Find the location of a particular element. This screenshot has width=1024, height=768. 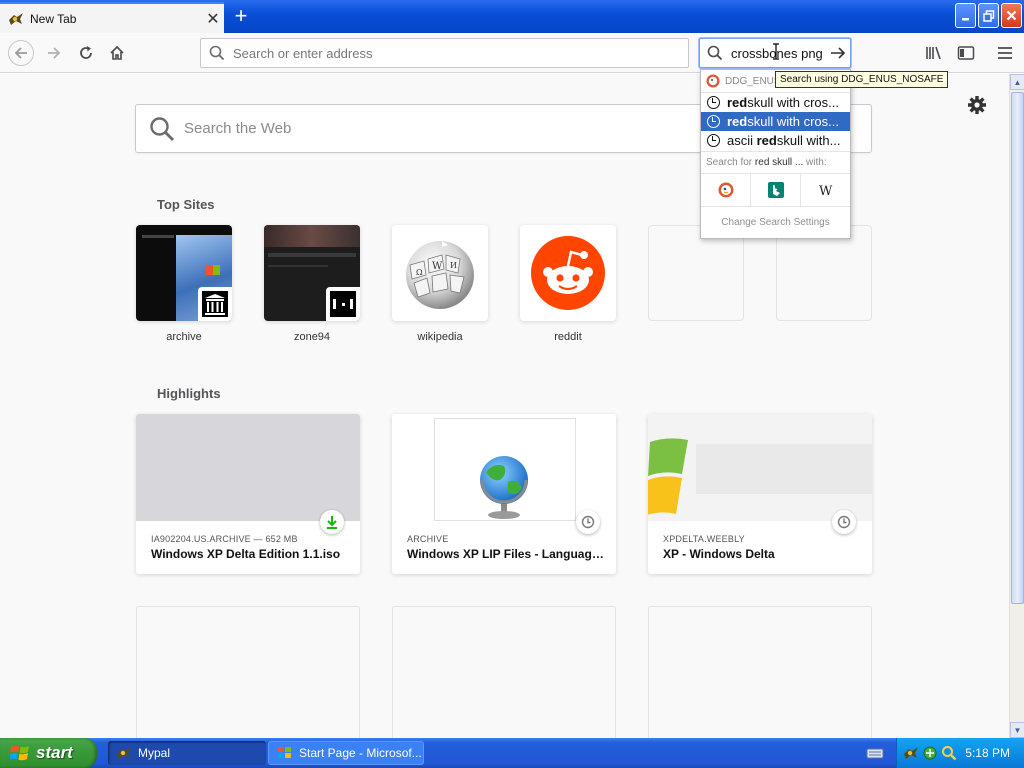

navigation-toolbar: crossbones png is located at coordinates (512, 53).